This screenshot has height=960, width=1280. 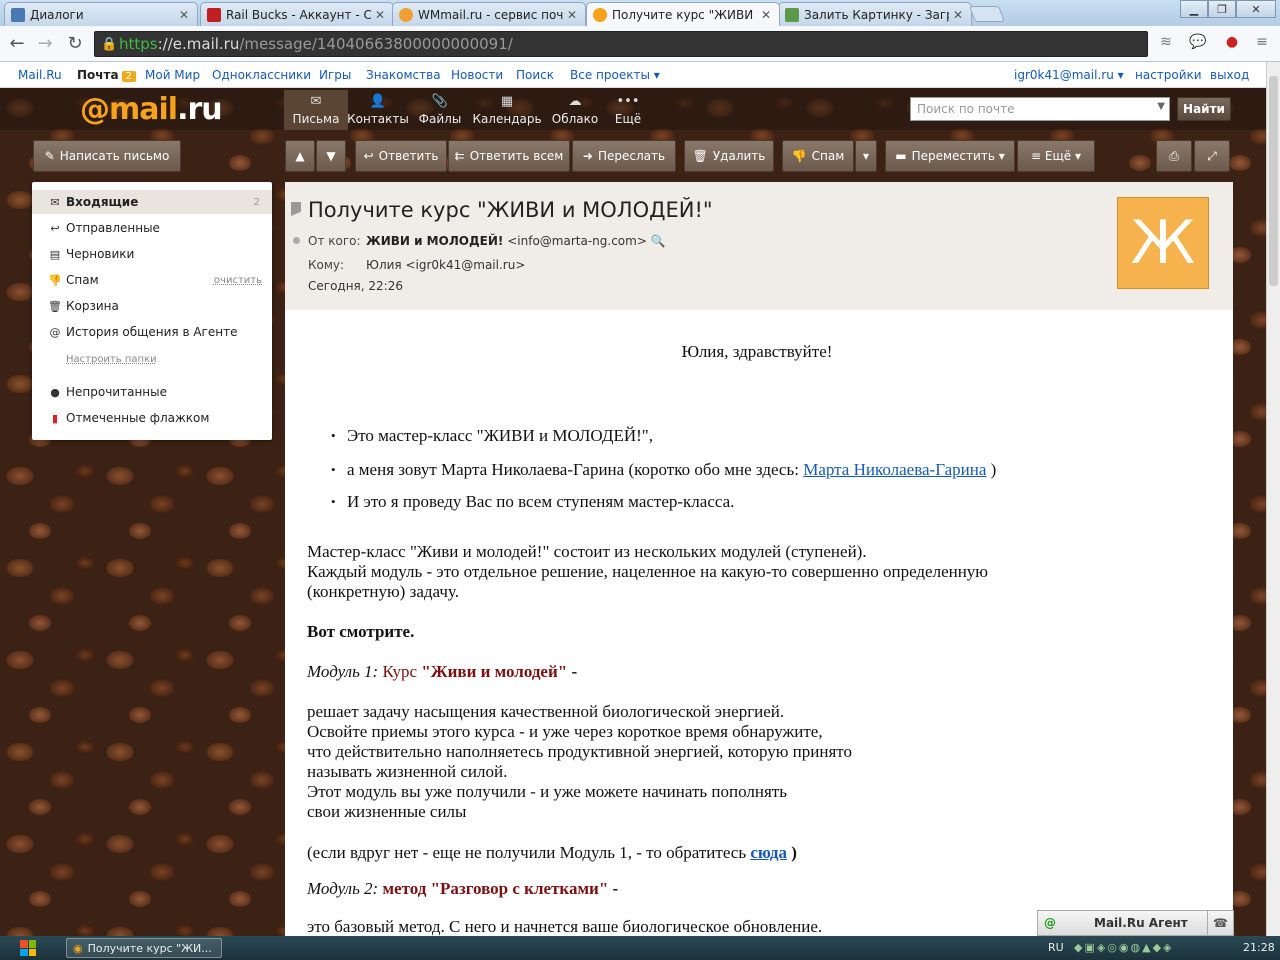 What do you see at coordinates (300, 156) in the screenshot?
I see `prev-message-button: ▲` at bounding box center [300, 156].